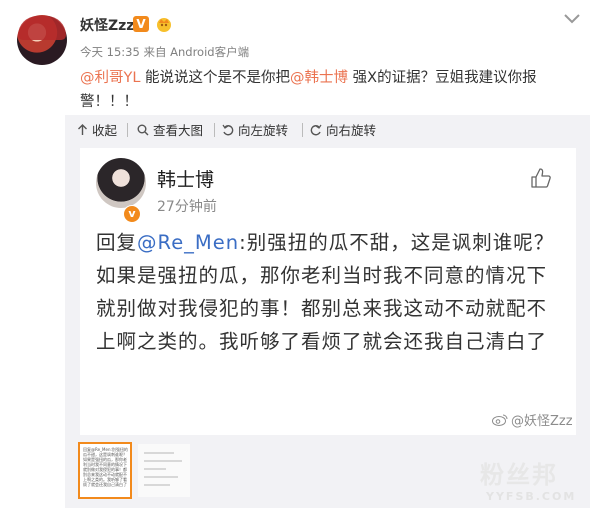 This screenshot has height=508, width=590. Describe the element at coordinates (110, 78) in the screenshot. I see `mention-link: @利哥YL` at that location.